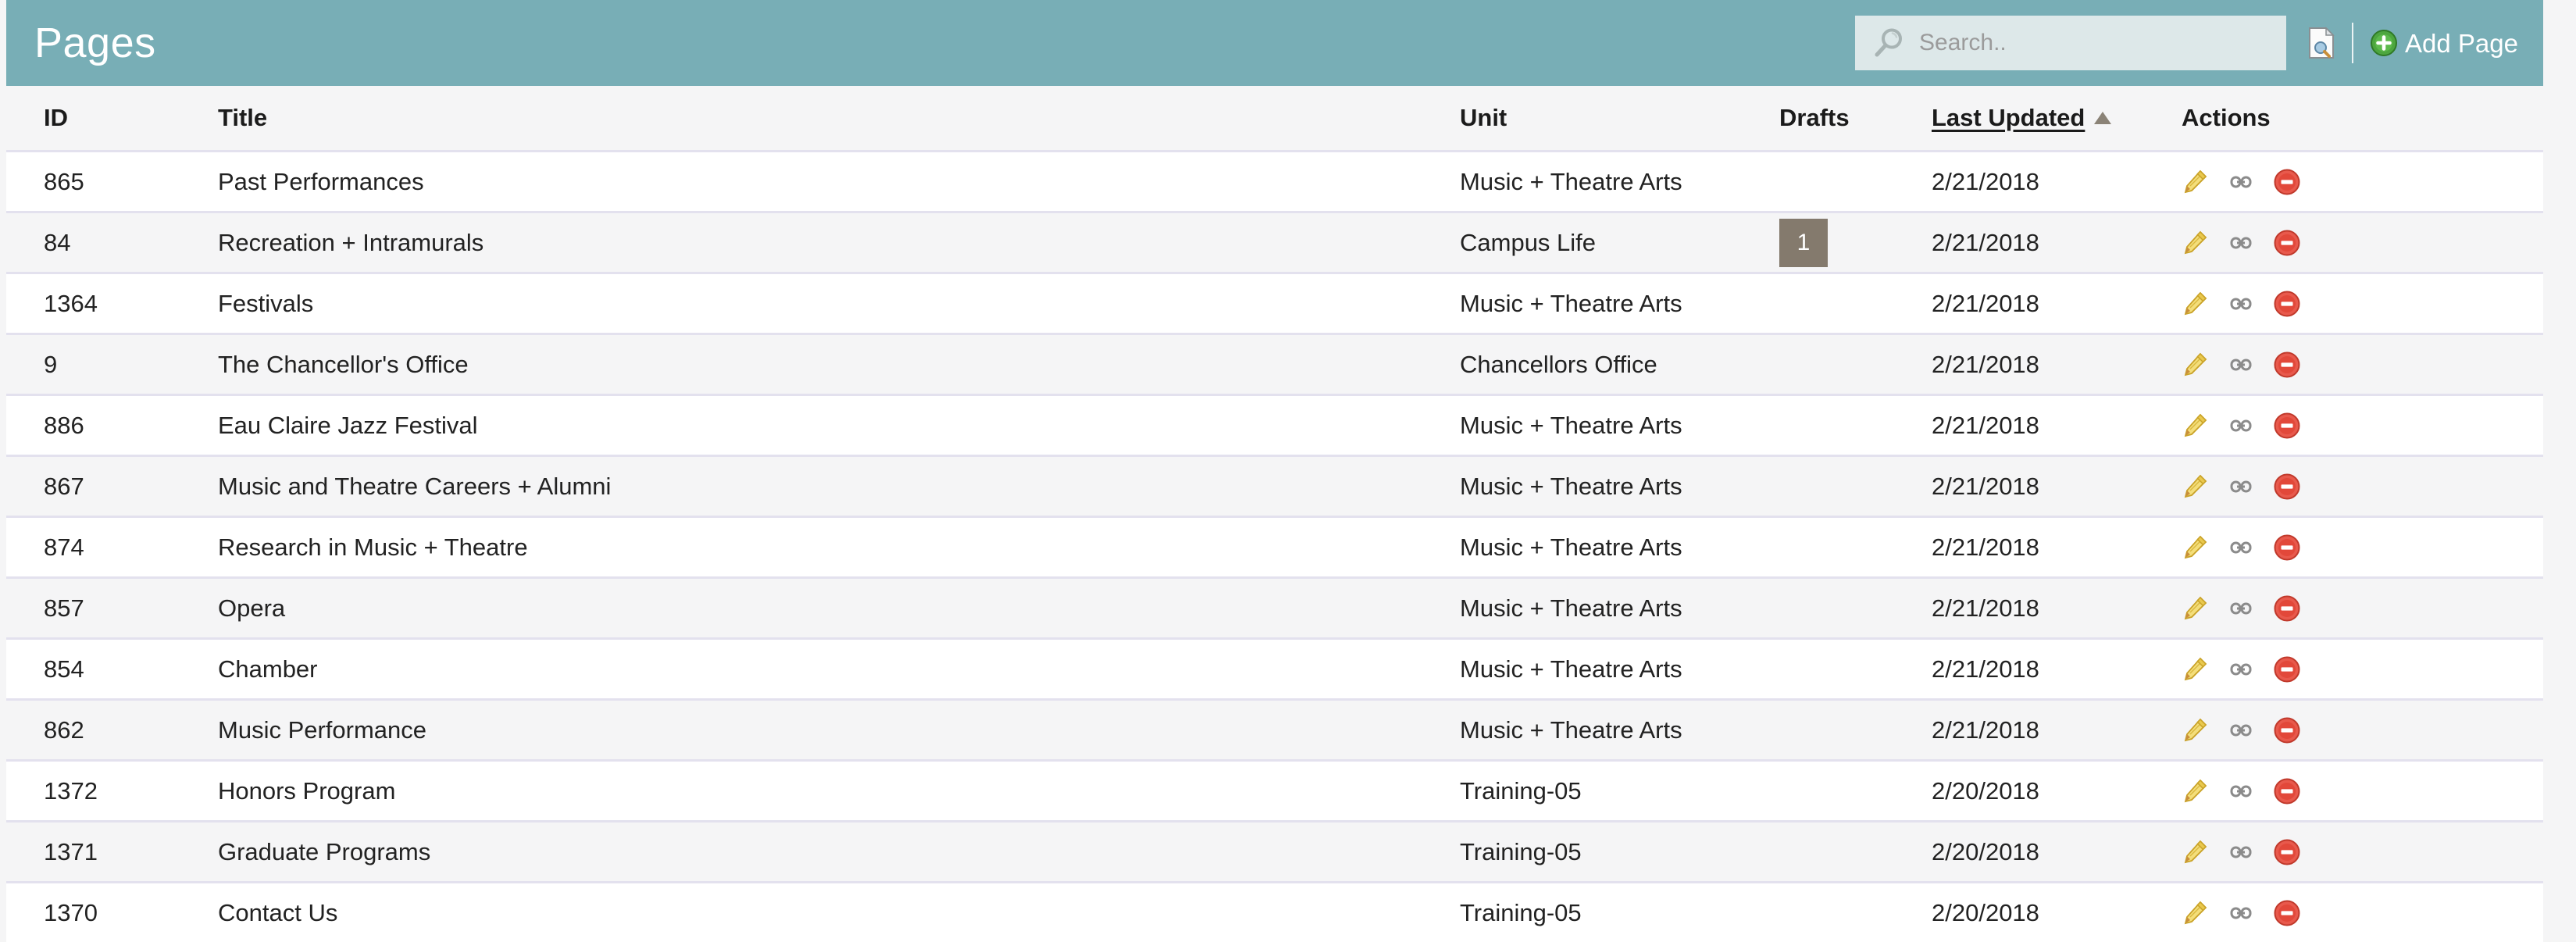 This screenshot has height=942, width=2576. I want to click on column-header-id: ID, so click(98, 119).